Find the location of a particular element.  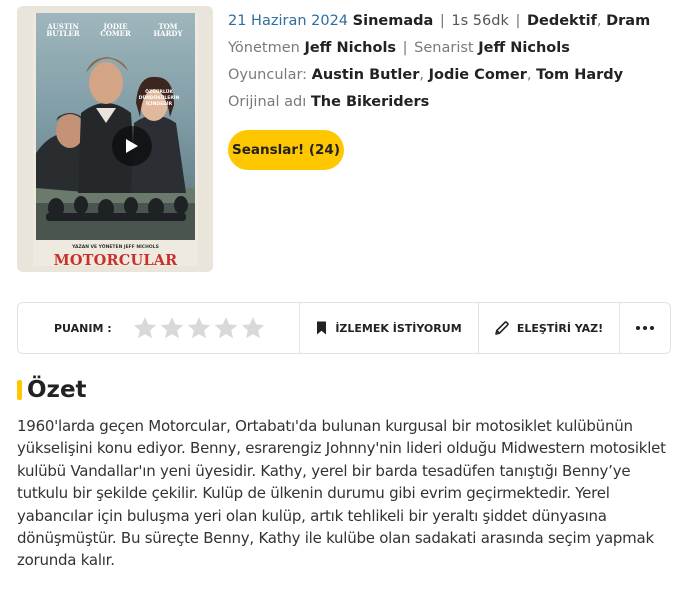

write-critique-button: ELEŞTİRİ YAZ! is located at coordinates (549, 328).